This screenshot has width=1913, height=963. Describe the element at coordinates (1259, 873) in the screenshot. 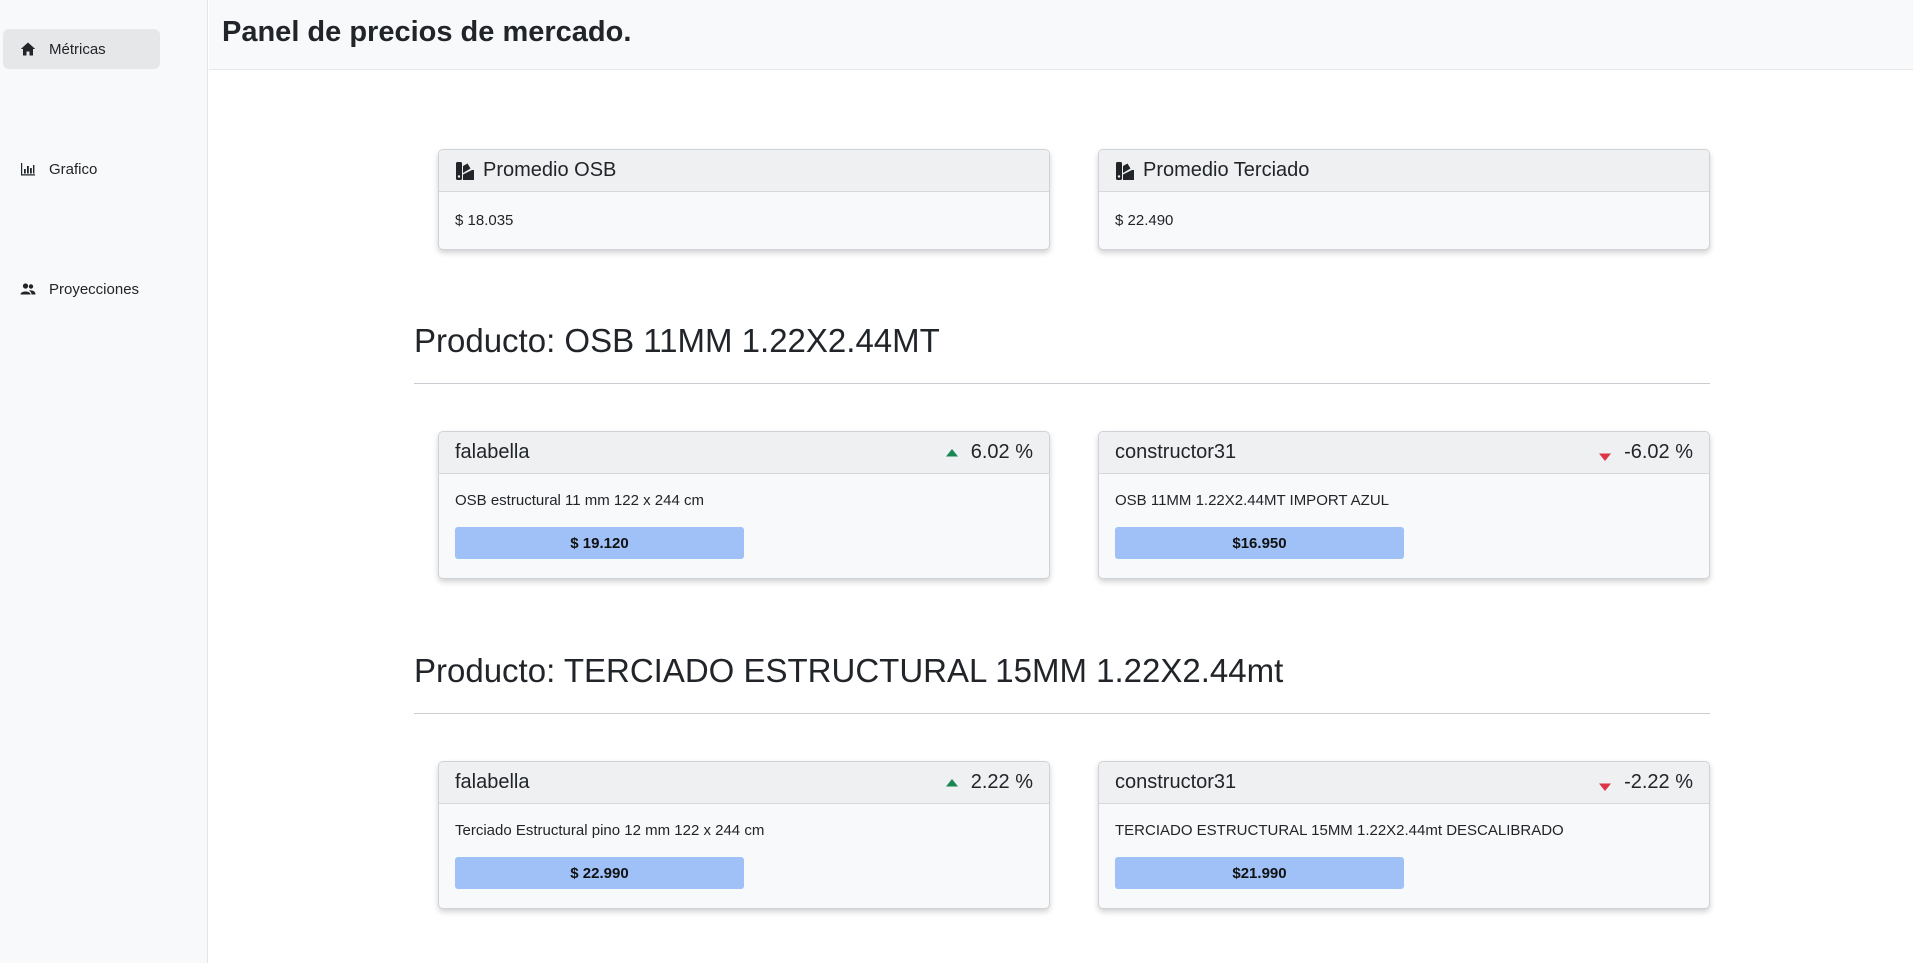

I see `price-badge: $21.990` at that location.